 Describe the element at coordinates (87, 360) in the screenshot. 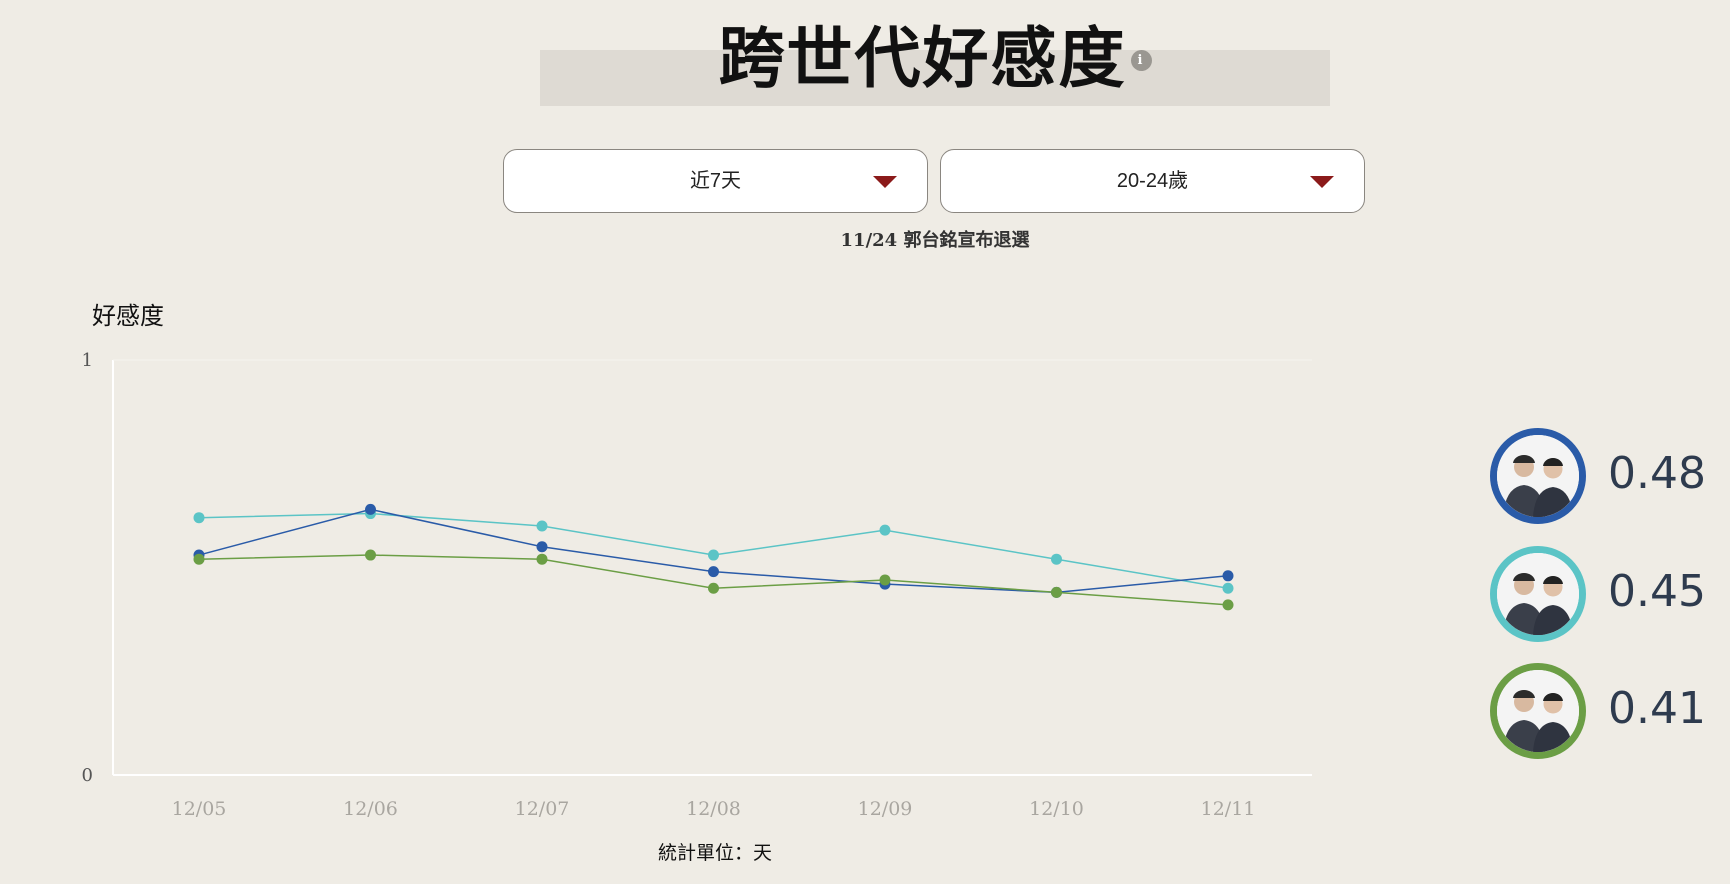

I see `y-tick-label: 1` at that location.